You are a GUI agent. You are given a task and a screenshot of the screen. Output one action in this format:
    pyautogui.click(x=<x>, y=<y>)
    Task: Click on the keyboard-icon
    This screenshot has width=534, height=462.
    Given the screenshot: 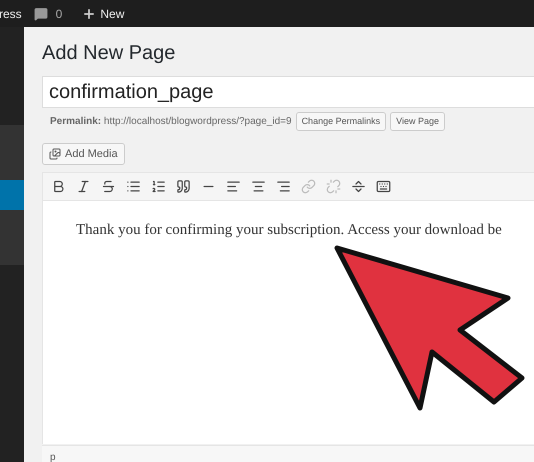 What is the action you would take?
    pyautogui.click(x=383, y=186)
    